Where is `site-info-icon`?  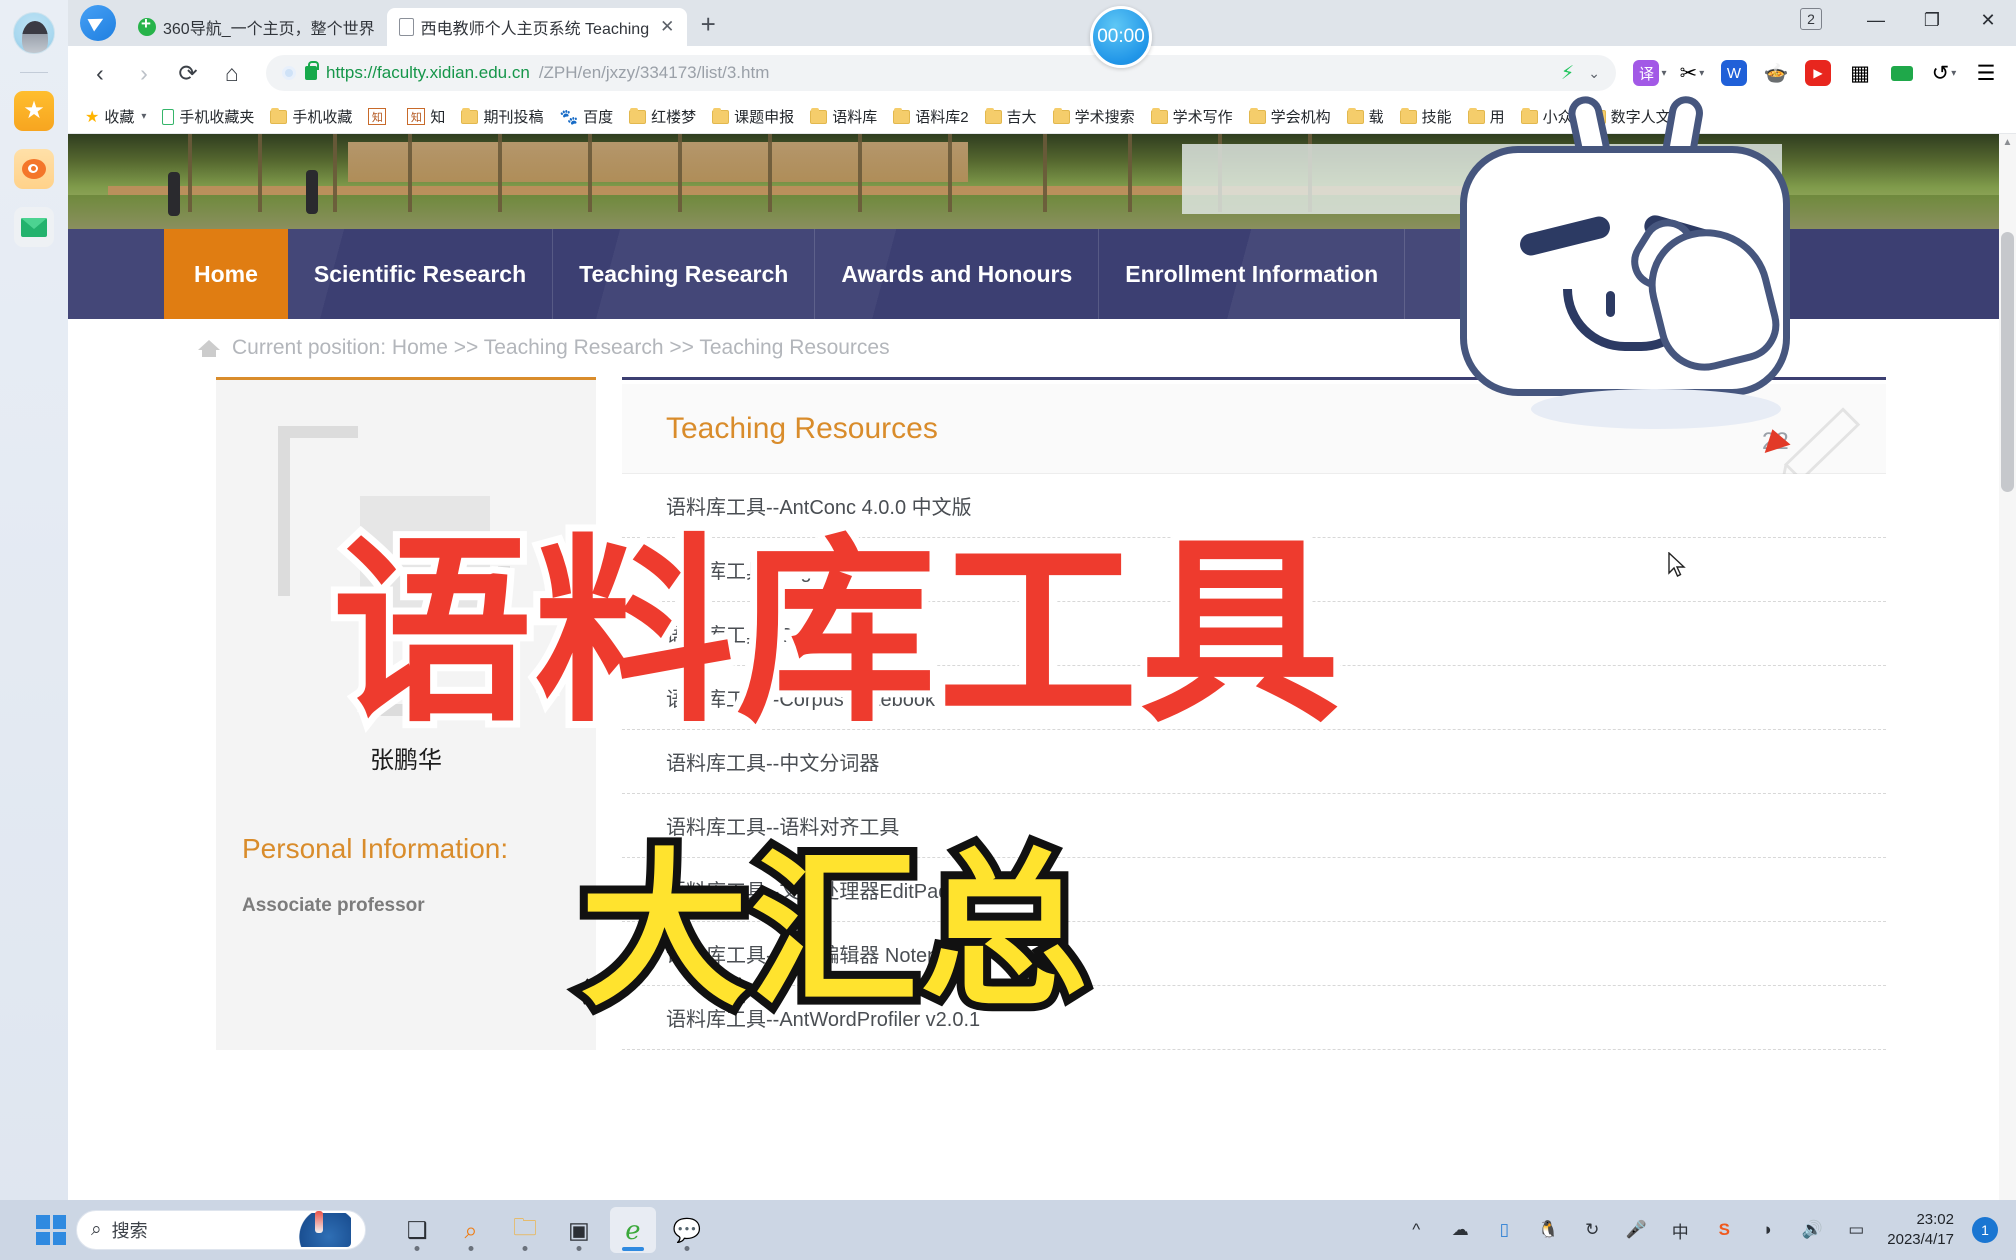
site-info-icon is located at coordinates (289, 73).